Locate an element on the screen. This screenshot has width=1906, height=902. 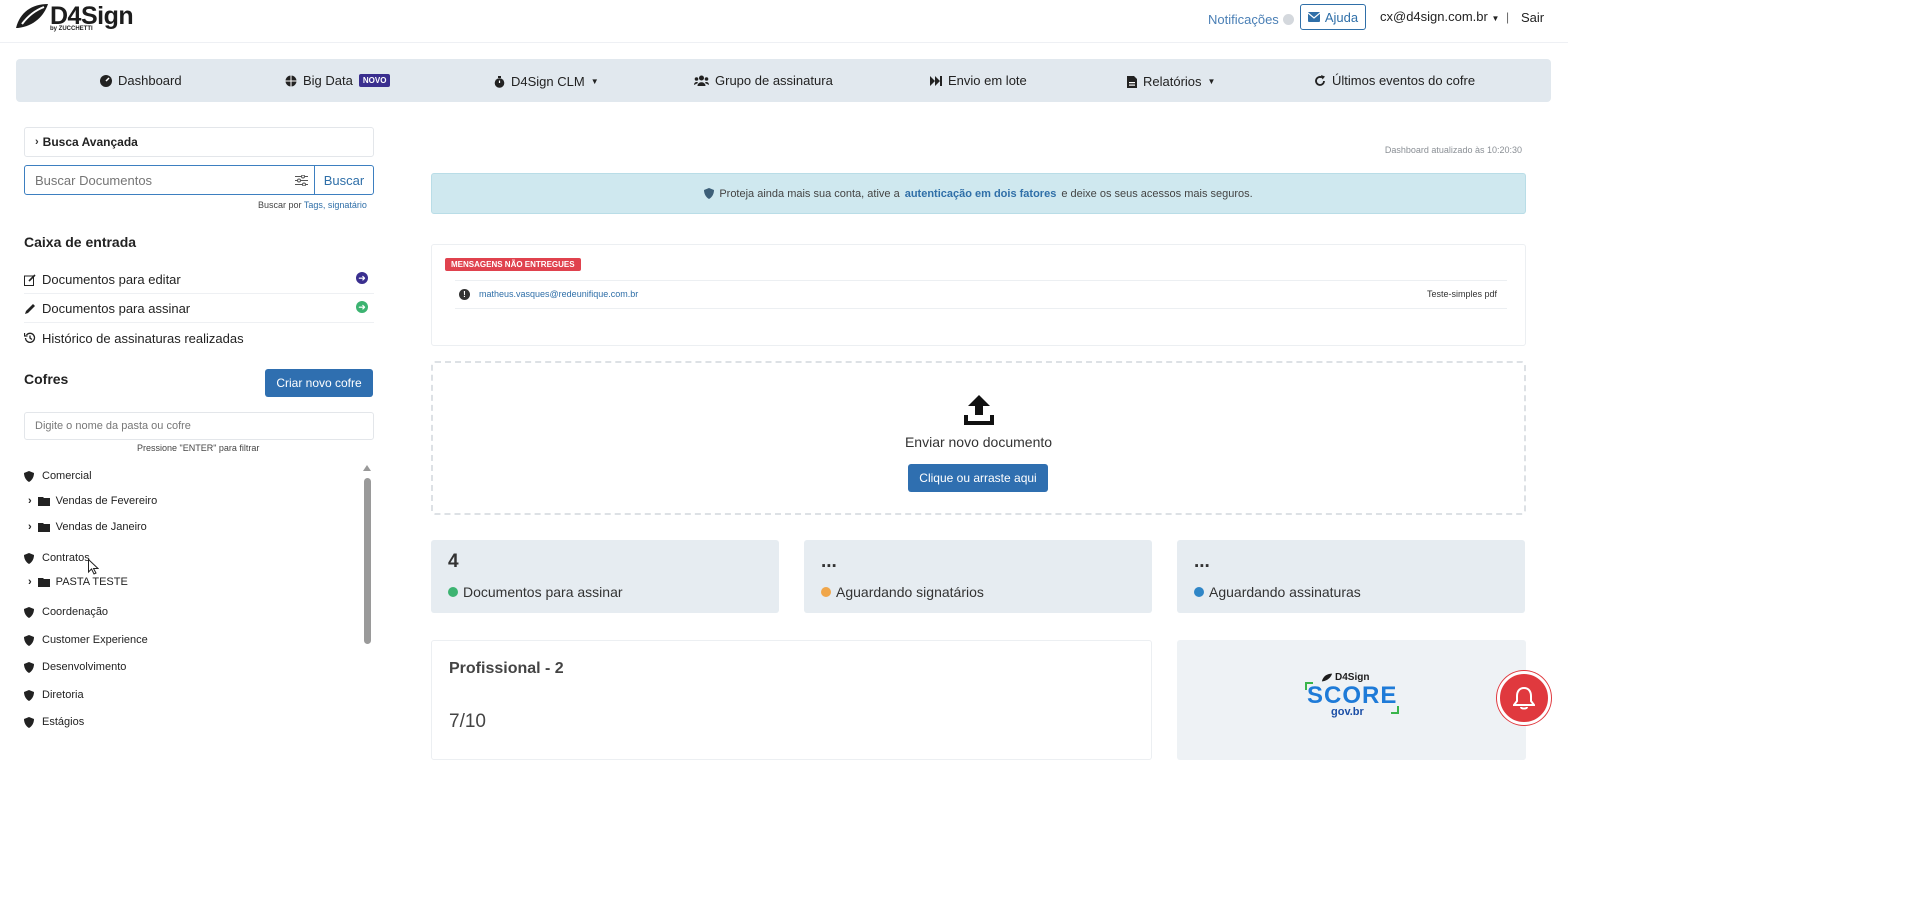
nav-dashboard: Dashboard is located at coordinates (141, 80).